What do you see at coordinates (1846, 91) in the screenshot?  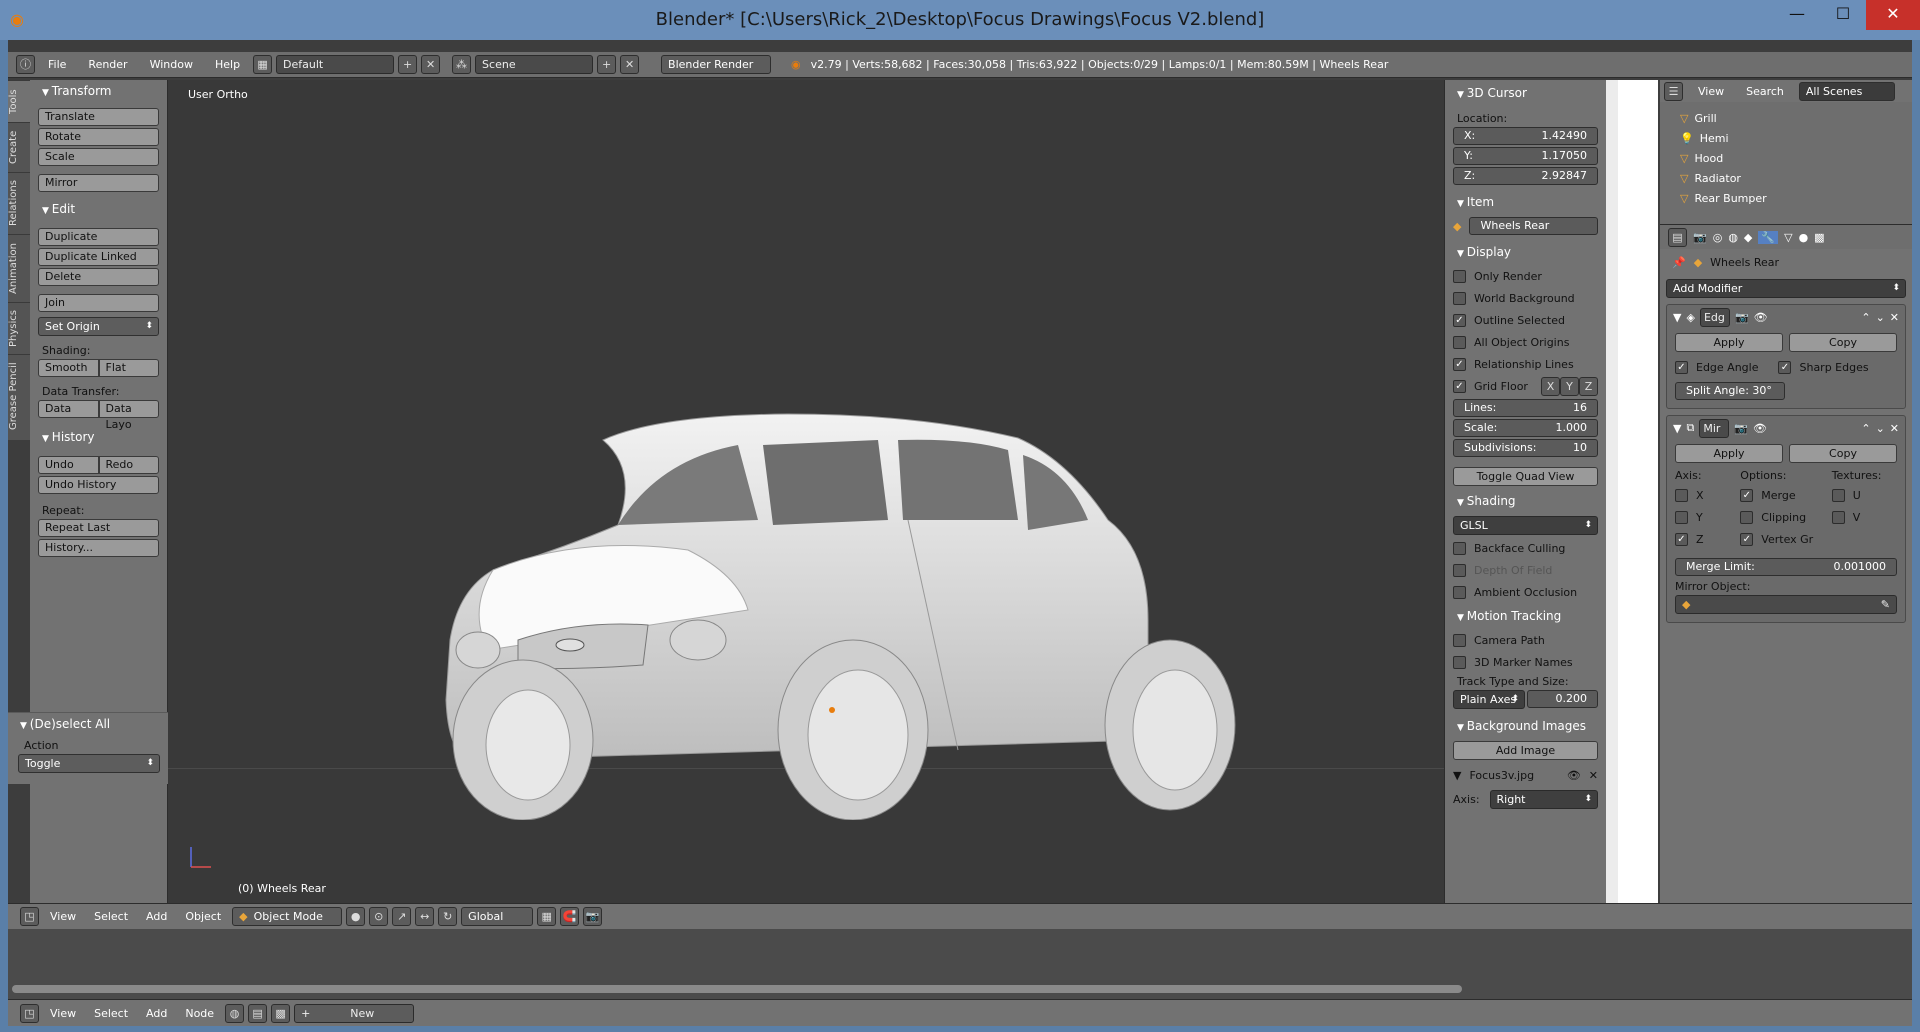 I see `outliner-display-mode: All Scenes` at bounding box center [1846, 91].